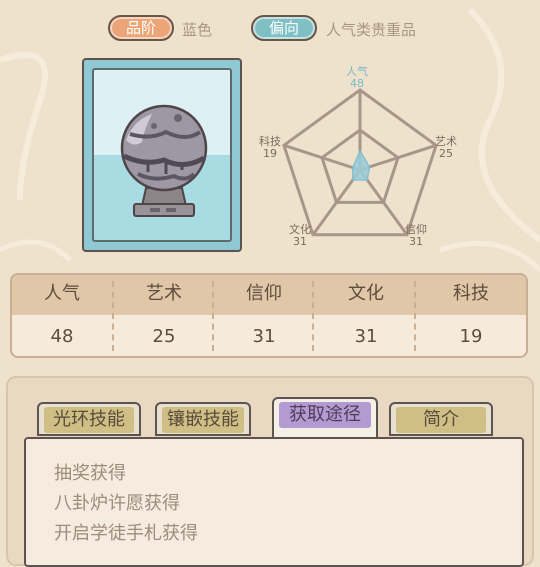  I want to click on stats-header: 文化, so click(366, 293).